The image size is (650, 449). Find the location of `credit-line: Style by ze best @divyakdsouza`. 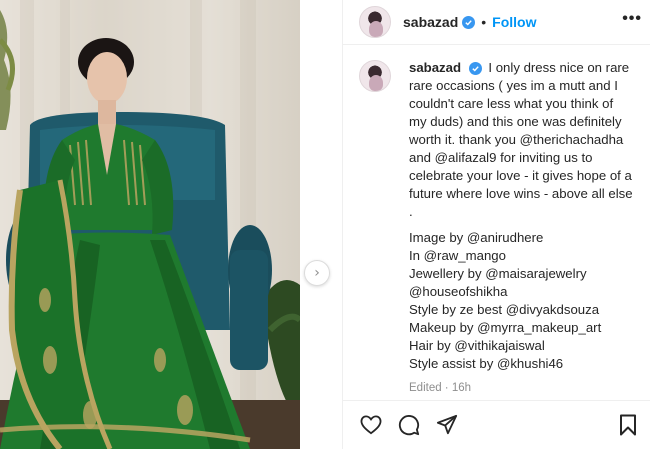

credit-line: Style by ze best @divyakdsouza is located at coordinates (504, 309).